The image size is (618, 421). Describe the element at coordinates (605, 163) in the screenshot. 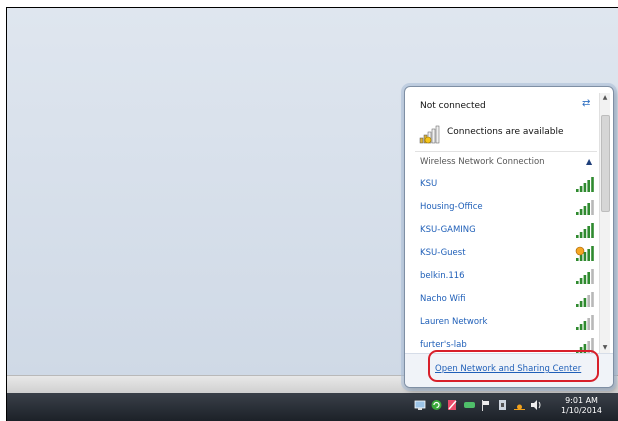

I see `scroll-thumb` at that location.